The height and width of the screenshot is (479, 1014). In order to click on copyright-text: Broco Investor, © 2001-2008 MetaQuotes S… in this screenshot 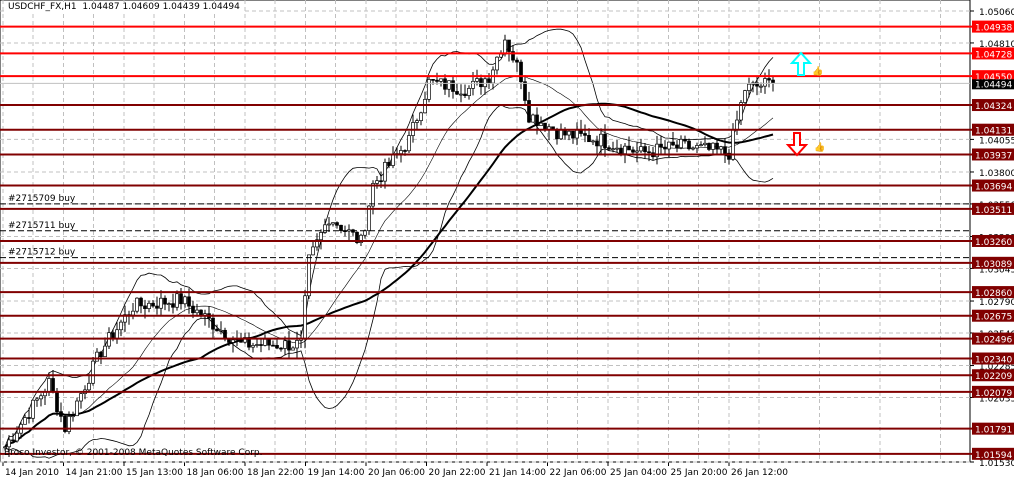, I will do `click(133, 453)`.